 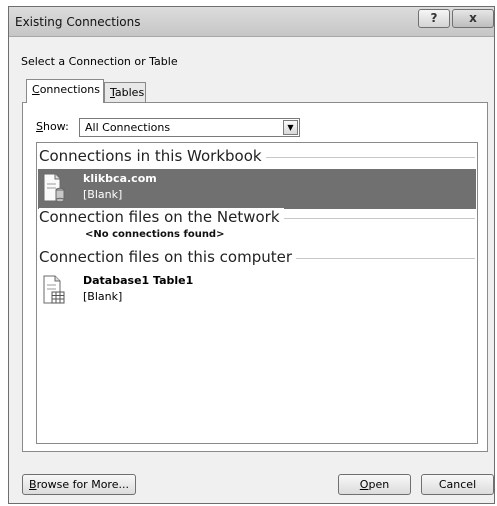 What do you see at coordinates (36, 89) in the screenshot?
I see `tab-connections-accel: C` at bounding box center [36, 89].